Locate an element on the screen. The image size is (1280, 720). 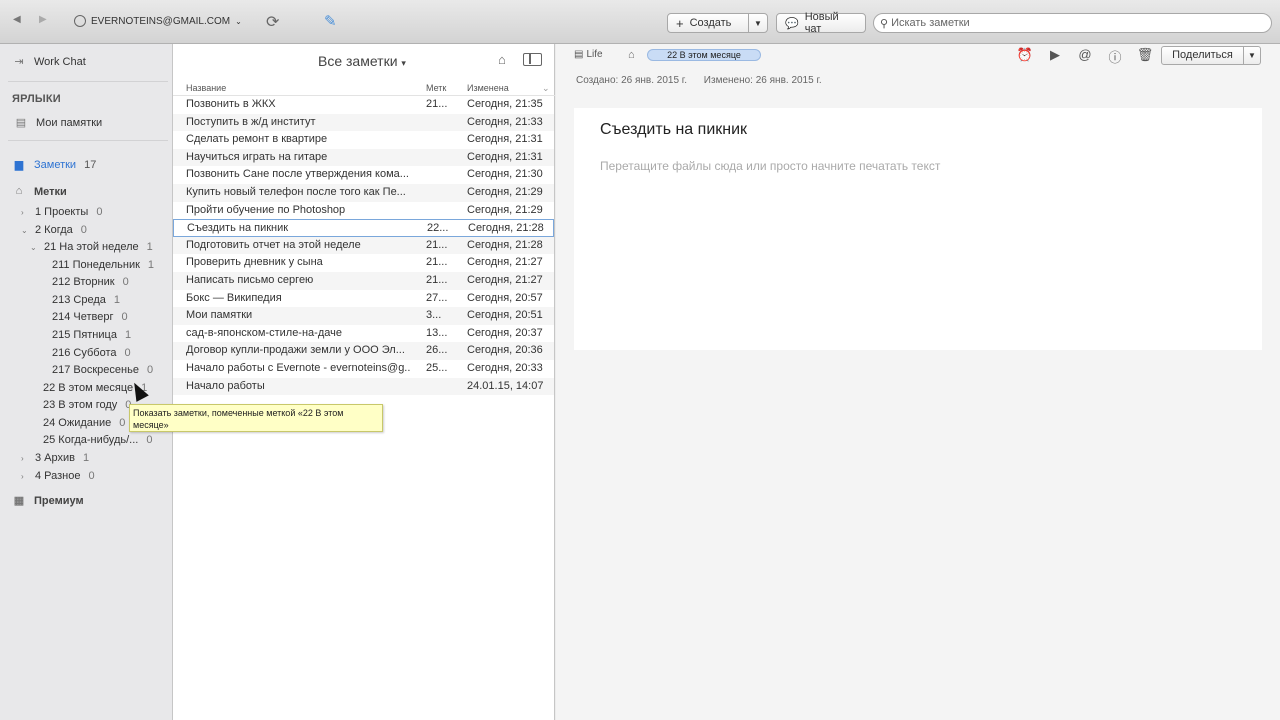
tag-item: 212 Вторник 0 is located at coordinates (90, 282).